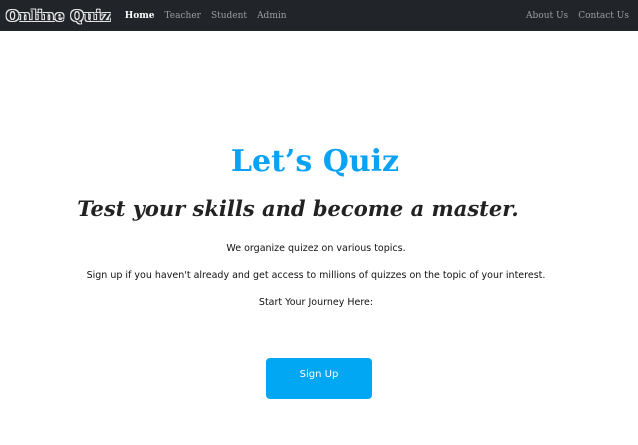  Describe the element at coordinates (140, 16) in the screenshot. I see `nav-link-home: Home` at that location.